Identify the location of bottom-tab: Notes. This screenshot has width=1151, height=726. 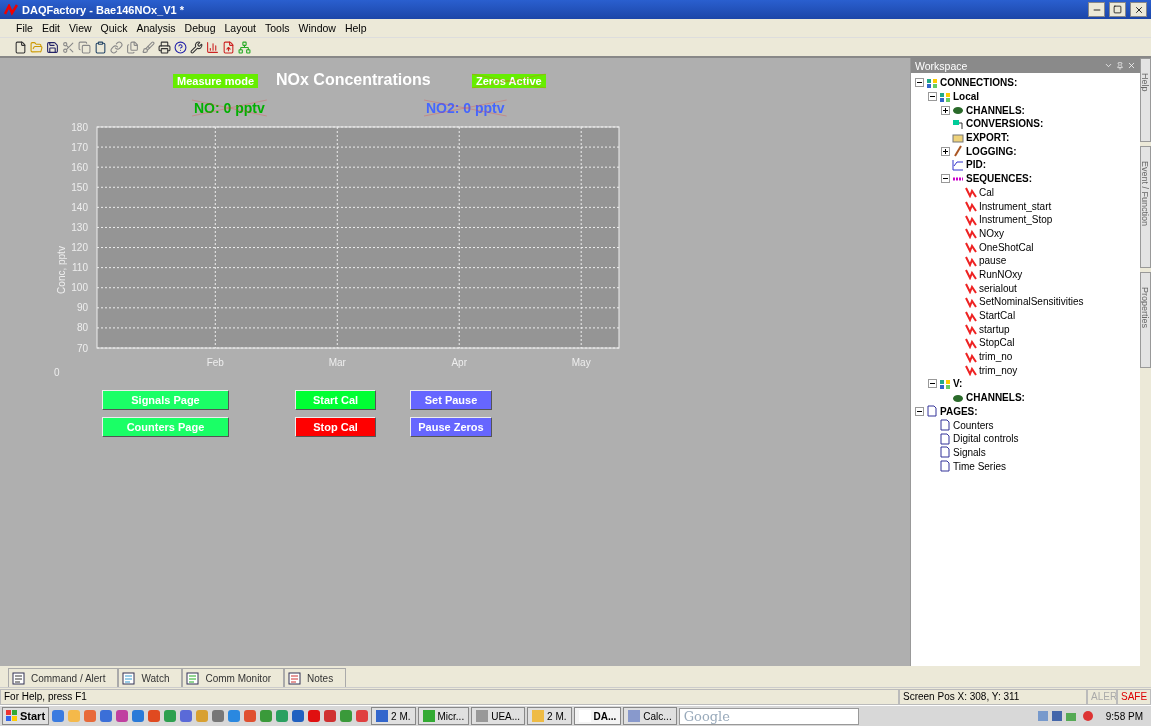
(315, 677).